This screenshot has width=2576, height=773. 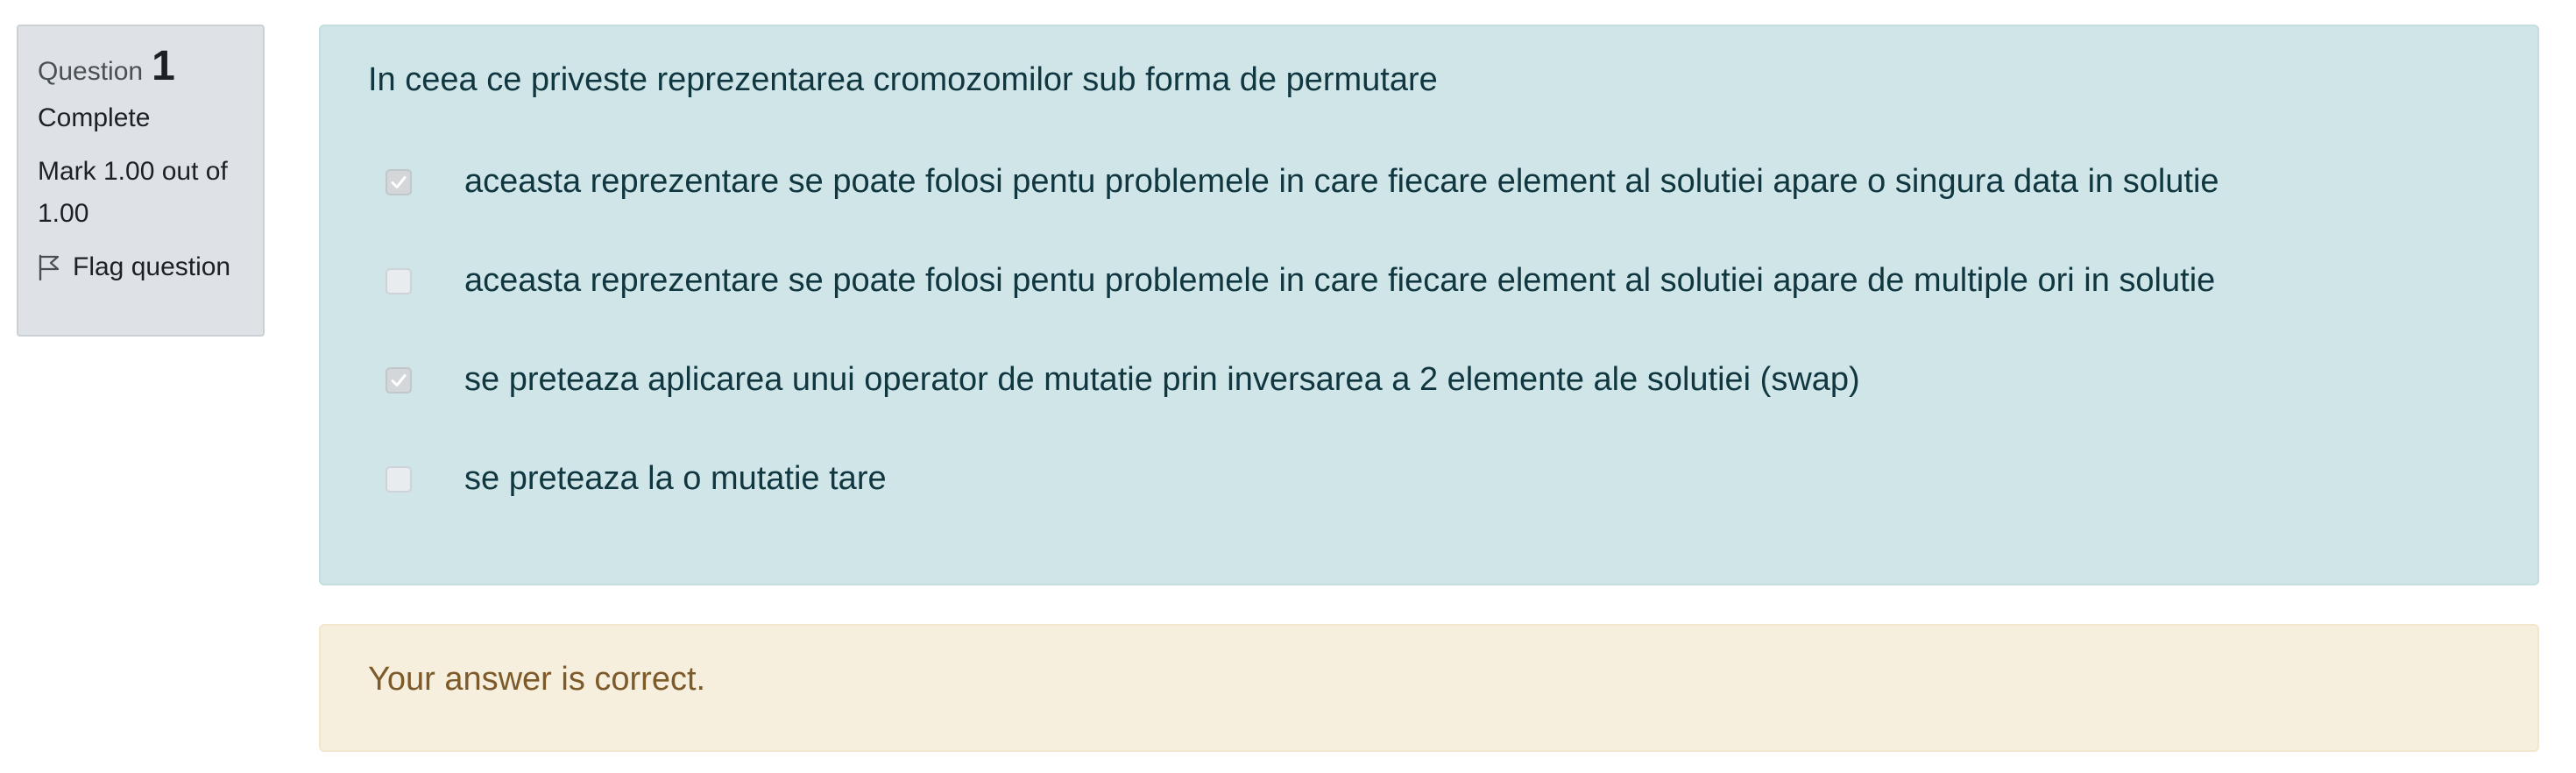 What do you see at coordinates (91, 71) in the screenshot?
I see `question-label: Question` at bounding box center [91, 71].